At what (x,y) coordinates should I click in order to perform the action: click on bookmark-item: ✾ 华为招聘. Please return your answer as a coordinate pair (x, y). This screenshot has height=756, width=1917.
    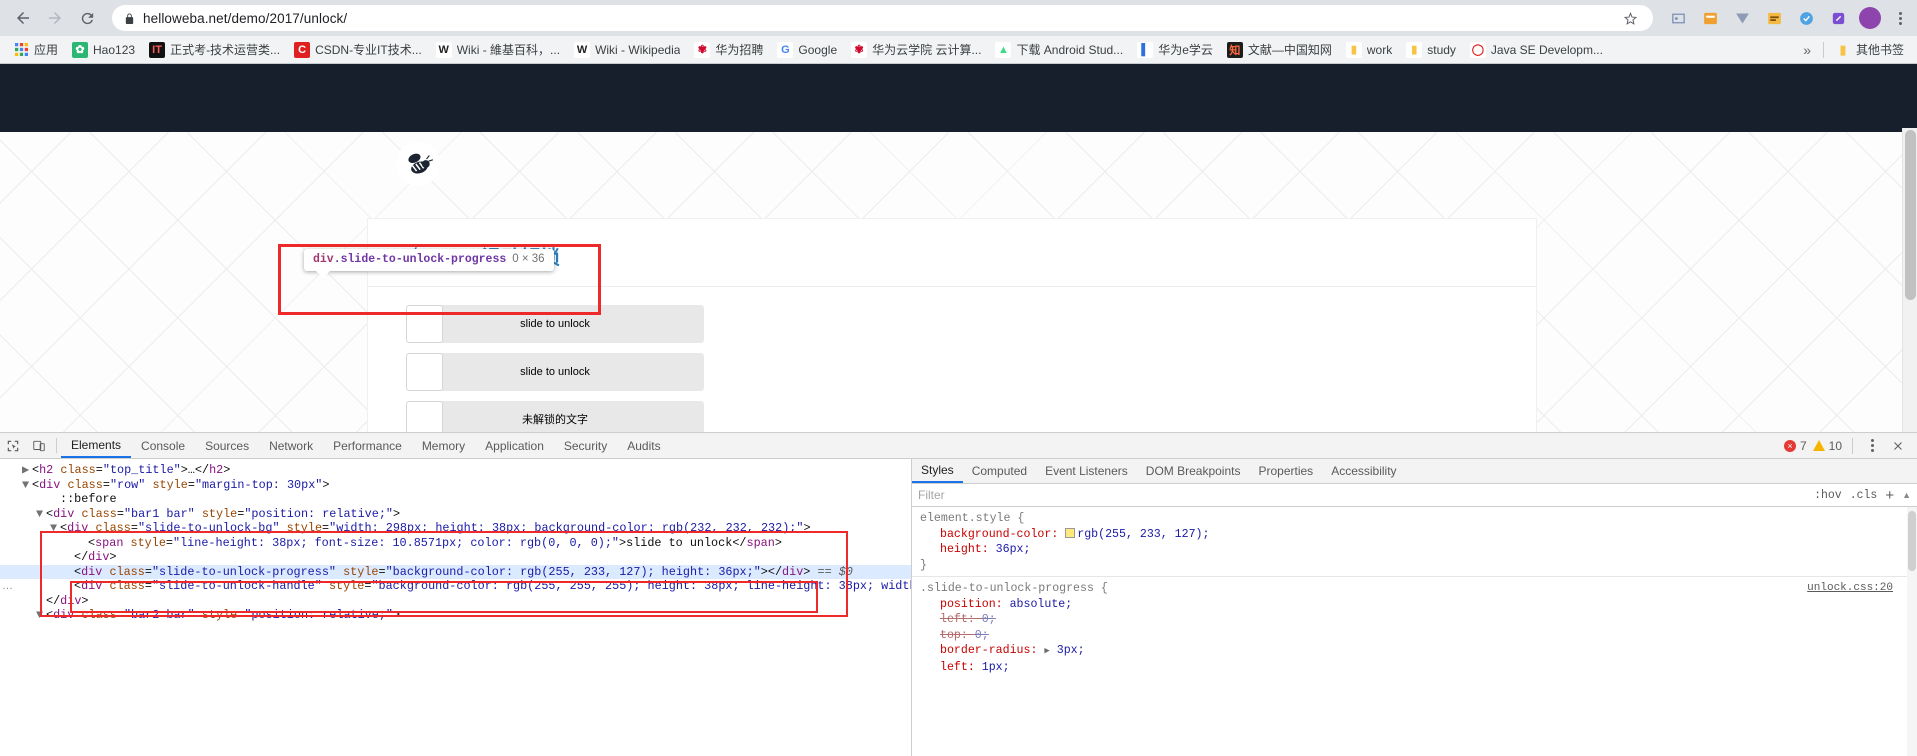
    Looking at the image, I should click on (728, 49).